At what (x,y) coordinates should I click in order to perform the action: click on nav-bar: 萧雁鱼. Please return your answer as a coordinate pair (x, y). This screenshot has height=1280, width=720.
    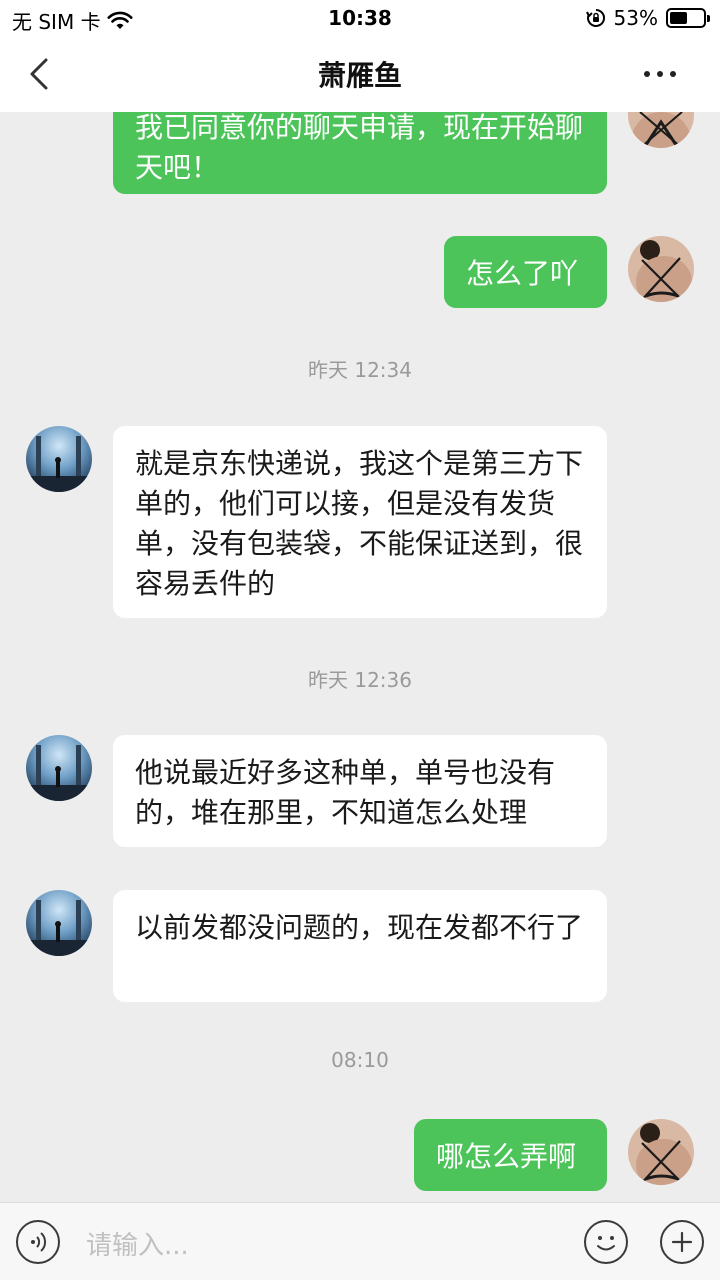
    Looking at the image, I should click on (360, 74).